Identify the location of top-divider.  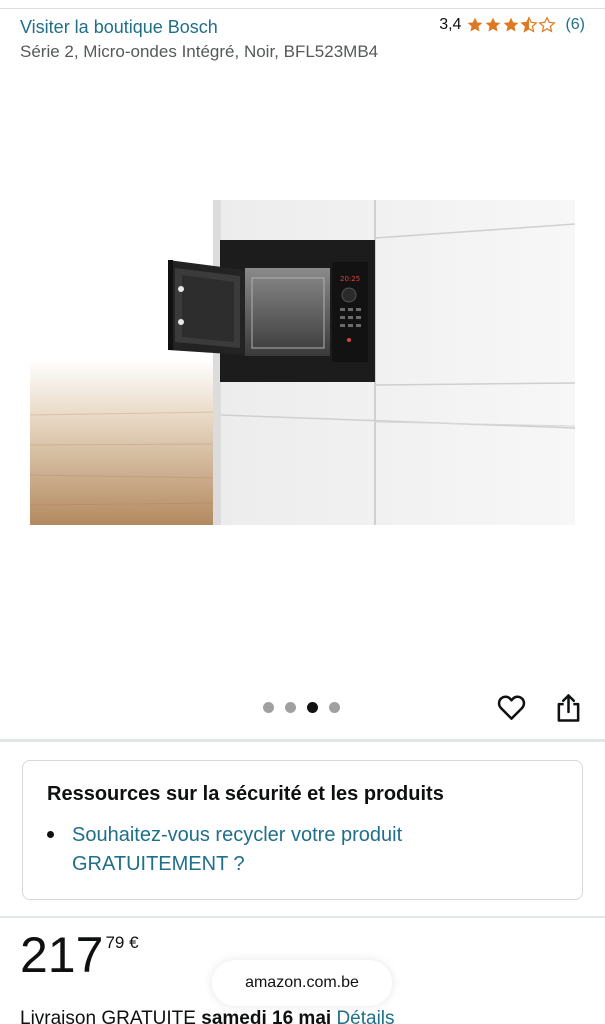
(302, 8).